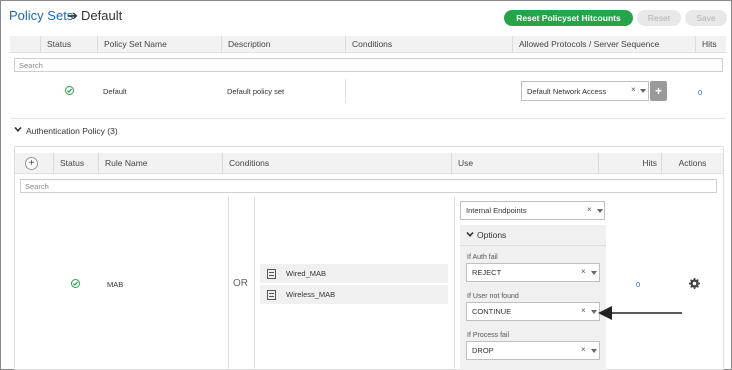 The image size is (732, 370). Describe the element at coordinates (311, 294) in the screenshot. I see `condition-label: Wireless_MAB` at that location.